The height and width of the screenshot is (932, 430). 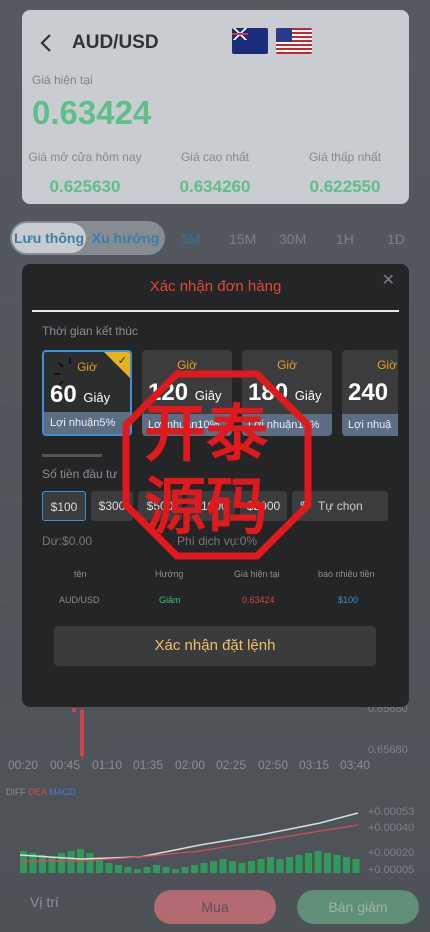 I want to click on time-option-60: ✓ Giờ 60 Giây Lợi nhuận5%, so click(x=87, y=393).